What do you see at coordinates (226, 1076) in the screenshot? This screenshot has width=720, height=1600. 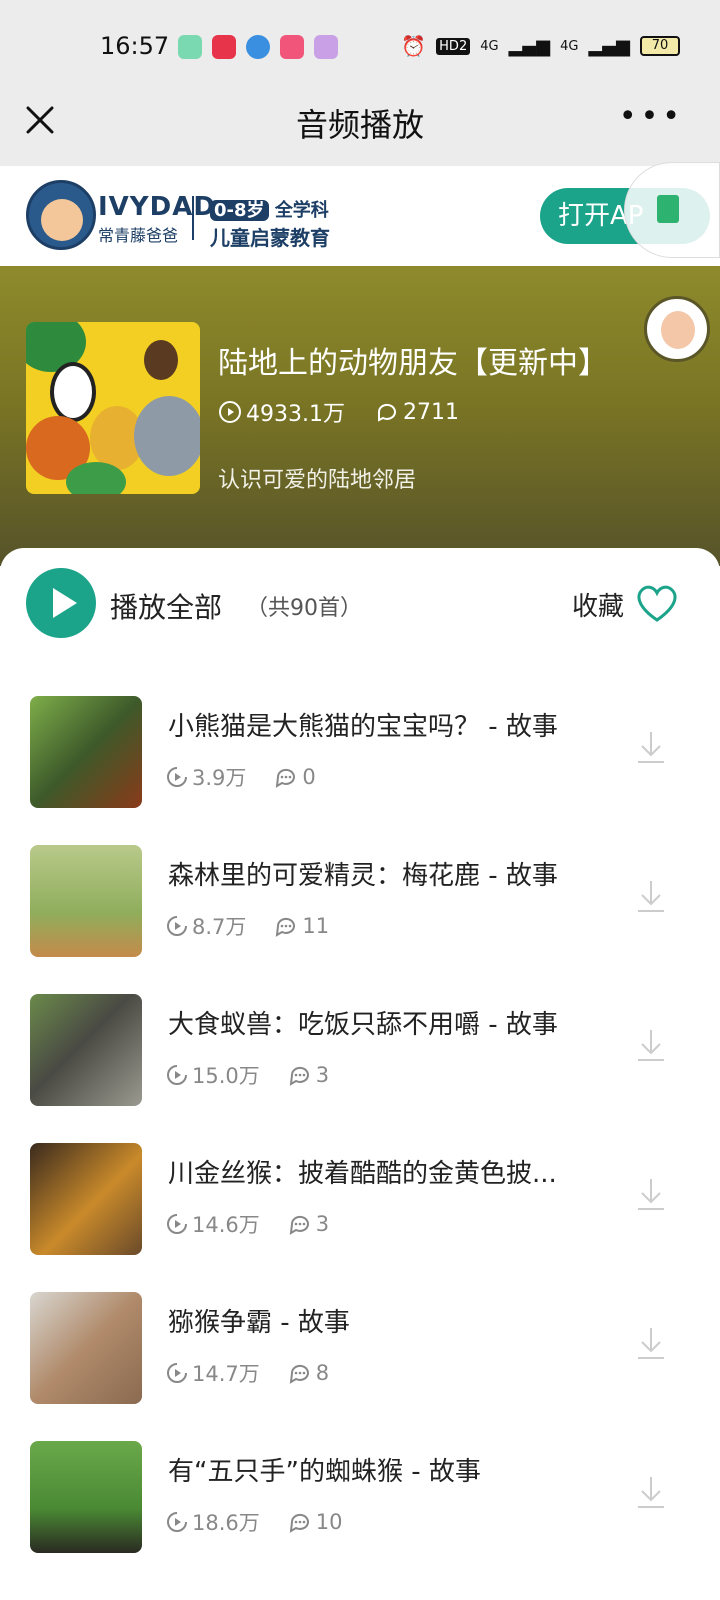 I see `track-plays-value: 15.0万` at bounding box center [226, 1076].